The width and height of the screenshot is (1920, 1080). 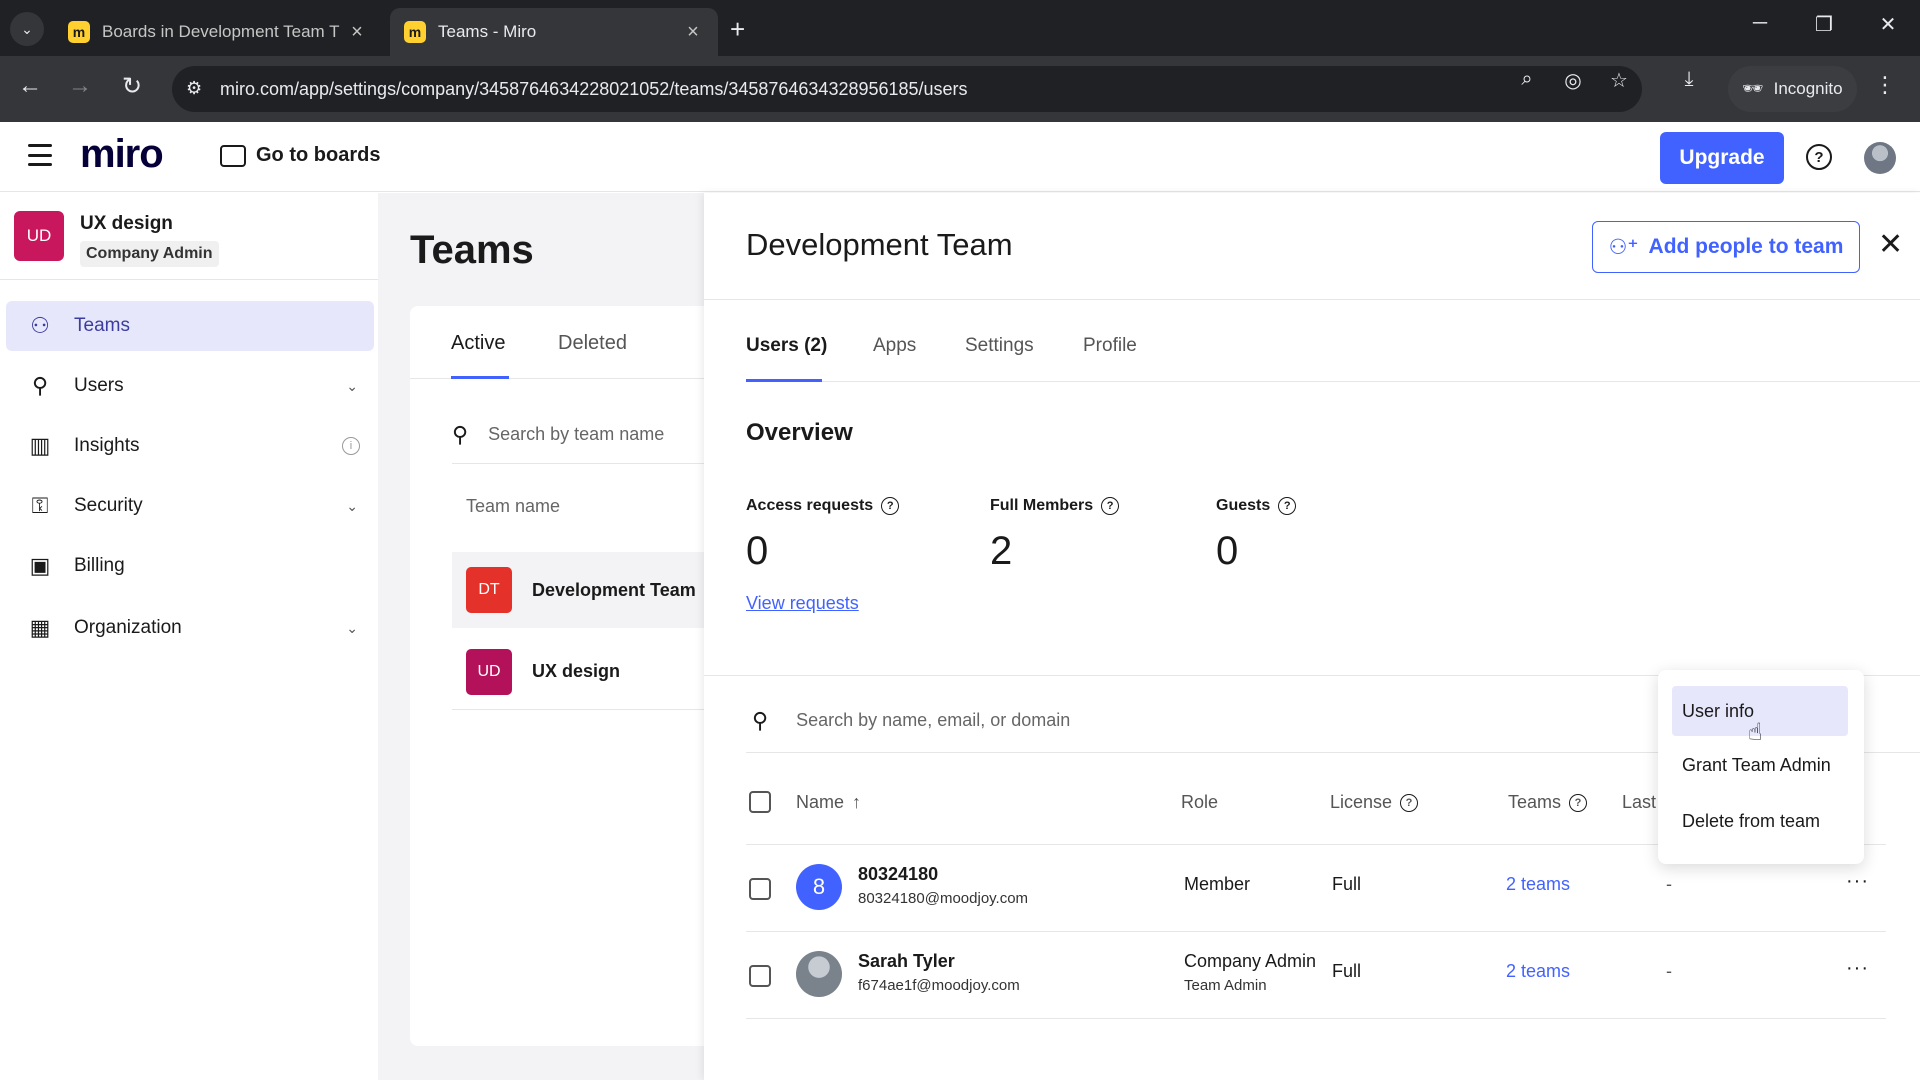 I want to click on info-icon: i, so click(x=351, y=446).